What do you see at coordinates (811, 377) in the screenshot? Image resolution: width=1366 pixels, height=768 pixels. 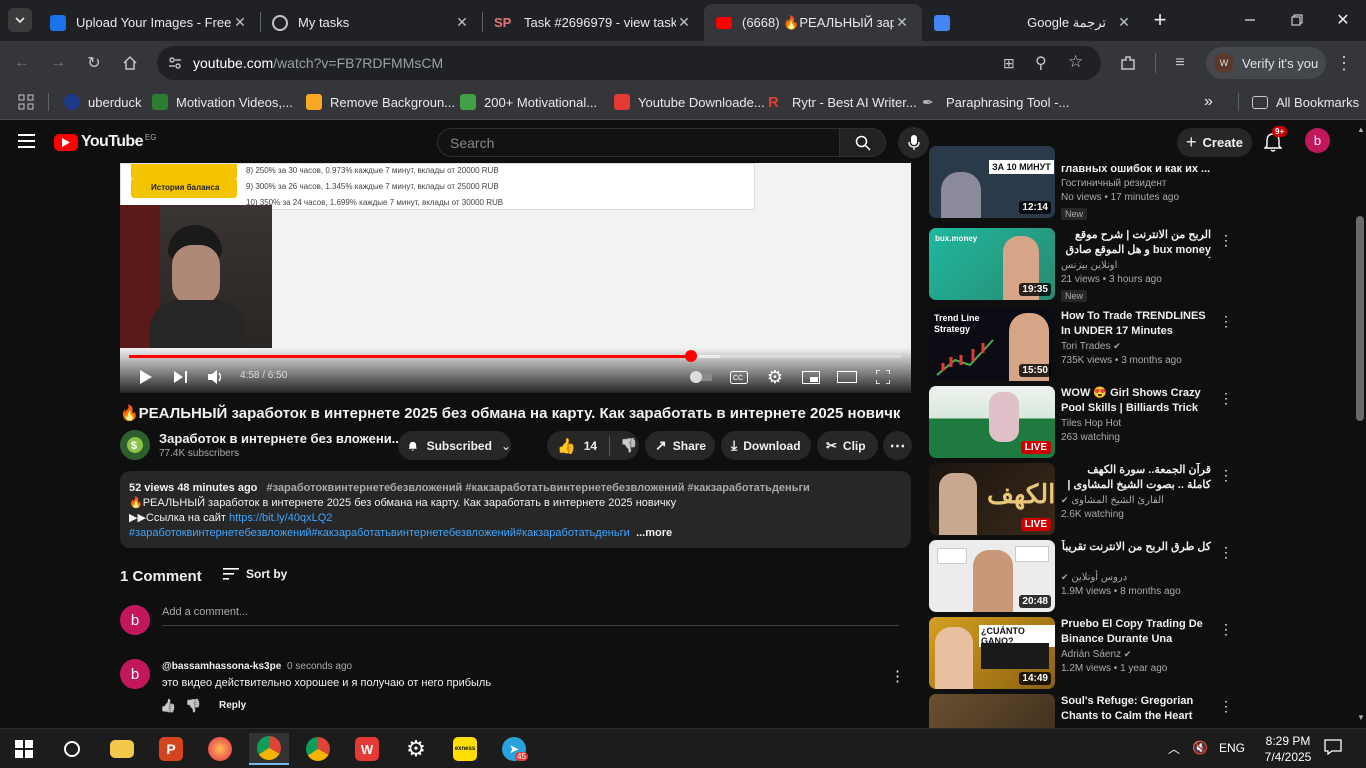 I see `miniplayer-icon` at bounding box center [811, 377].